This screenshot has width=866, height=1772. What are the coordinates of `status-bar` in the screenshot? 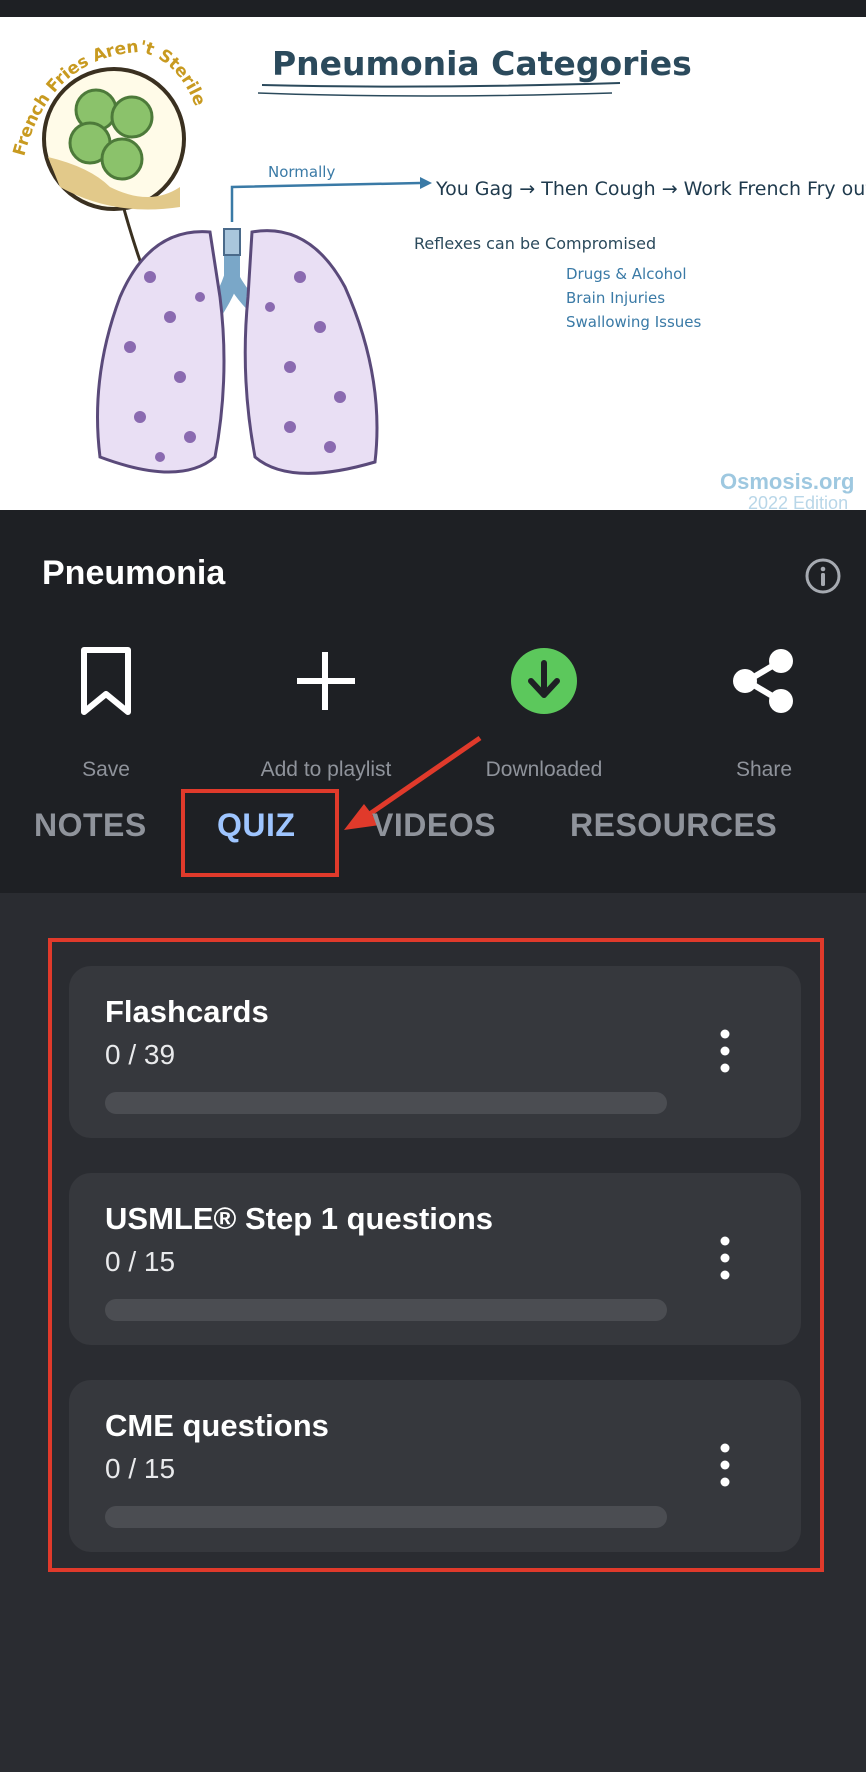 It's located at (433, 8).